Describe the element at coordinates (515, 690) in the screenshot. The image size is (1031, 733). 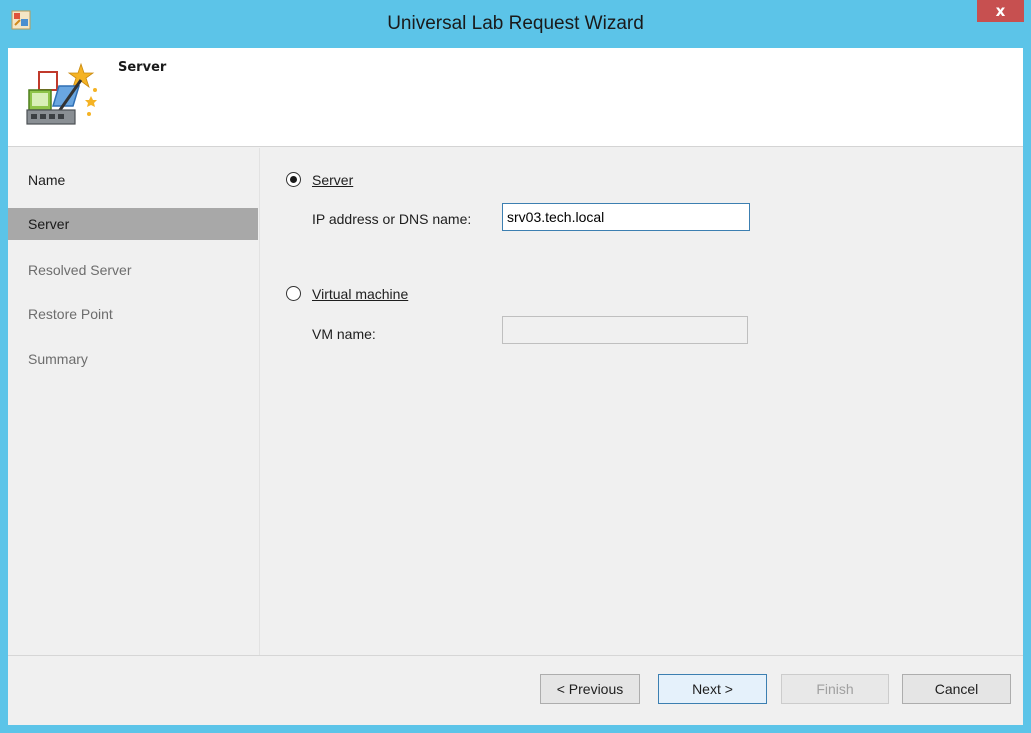
I see `wizard-footer: < Previous Next > Finish Cancel` at that location.